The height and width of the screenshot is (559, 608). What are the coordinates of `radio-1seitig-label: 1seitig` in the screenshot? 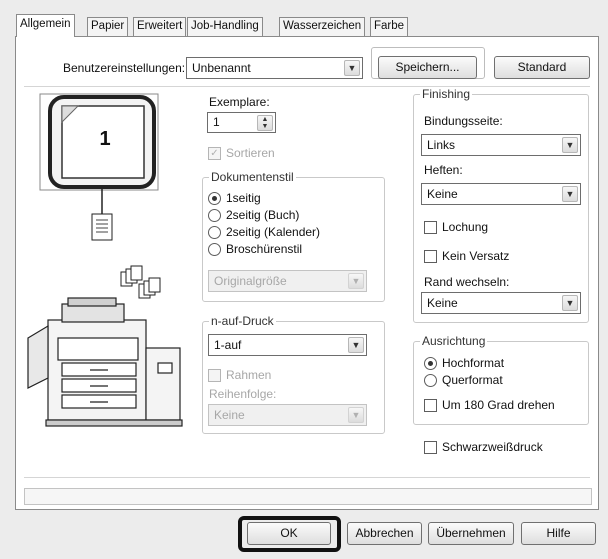 It's located at (243, 198).